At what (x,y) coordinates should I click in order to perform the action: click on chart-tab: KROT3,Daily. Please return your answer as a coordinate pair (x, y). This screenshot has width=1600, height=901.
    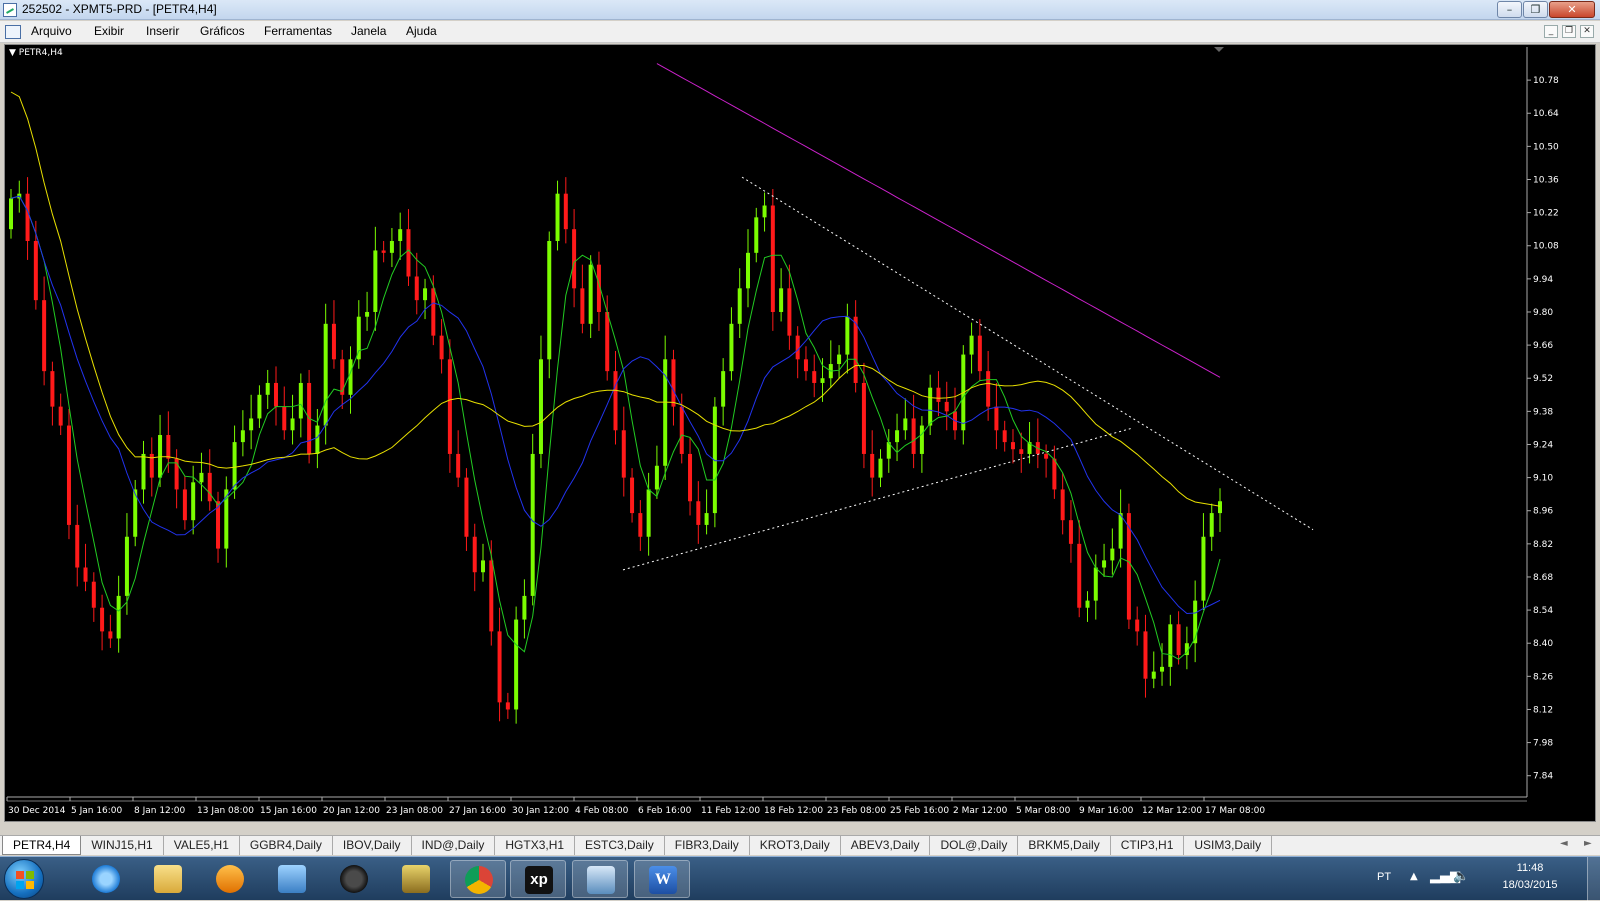
    Looking at the image, I should click on (795, 845).